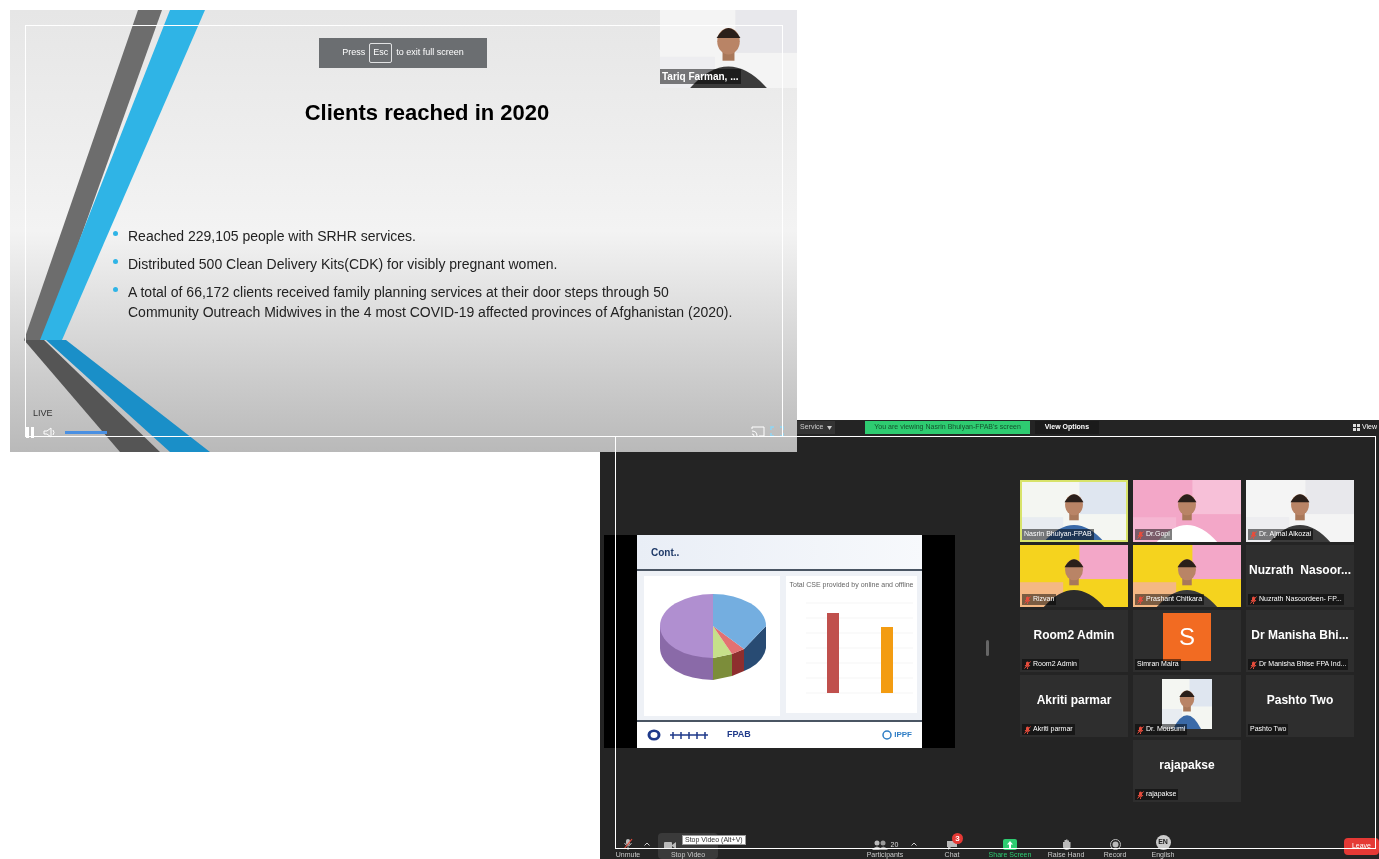 The image size is (1379, 859). I want to click on participant-display-name: Akriti parmar, so click(1074, 700).